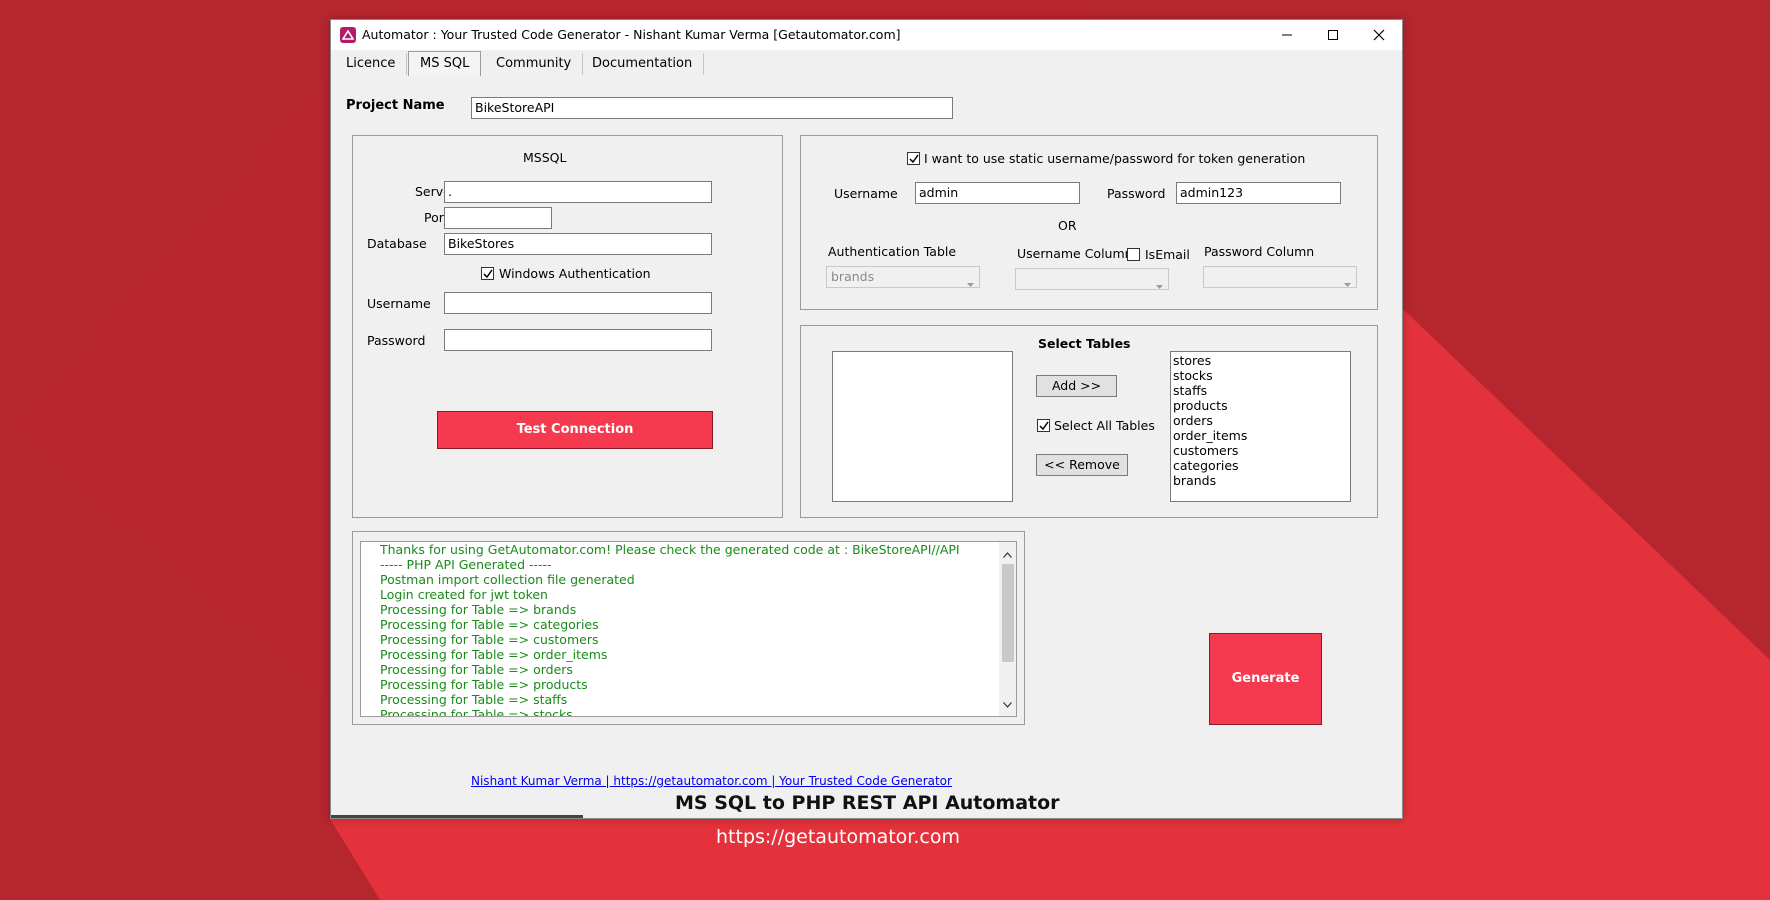 The width and height of the screenshot is (1770, 900). What do you see at coordinates (1084, 343) in the screenshot?
I see `select-tables-title: Select Tables` at bounding box center [1084, 343].